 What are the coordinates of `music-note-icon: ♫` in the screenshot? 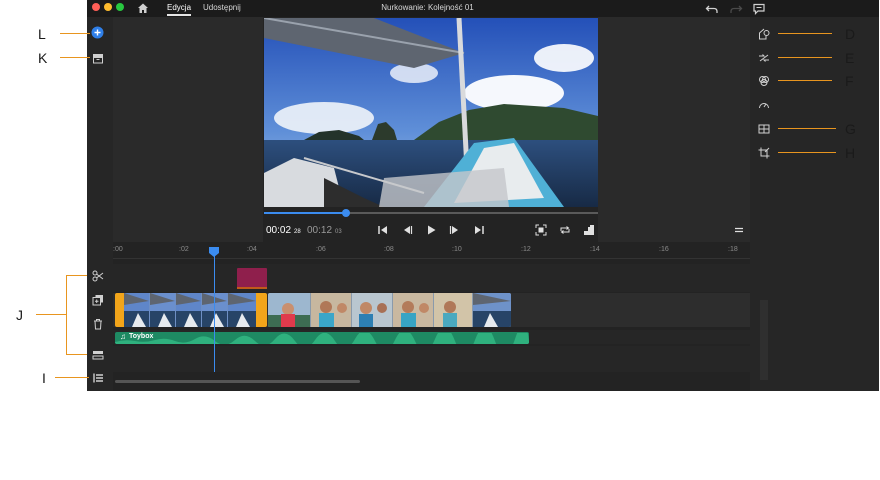 It's located at (123, 336).